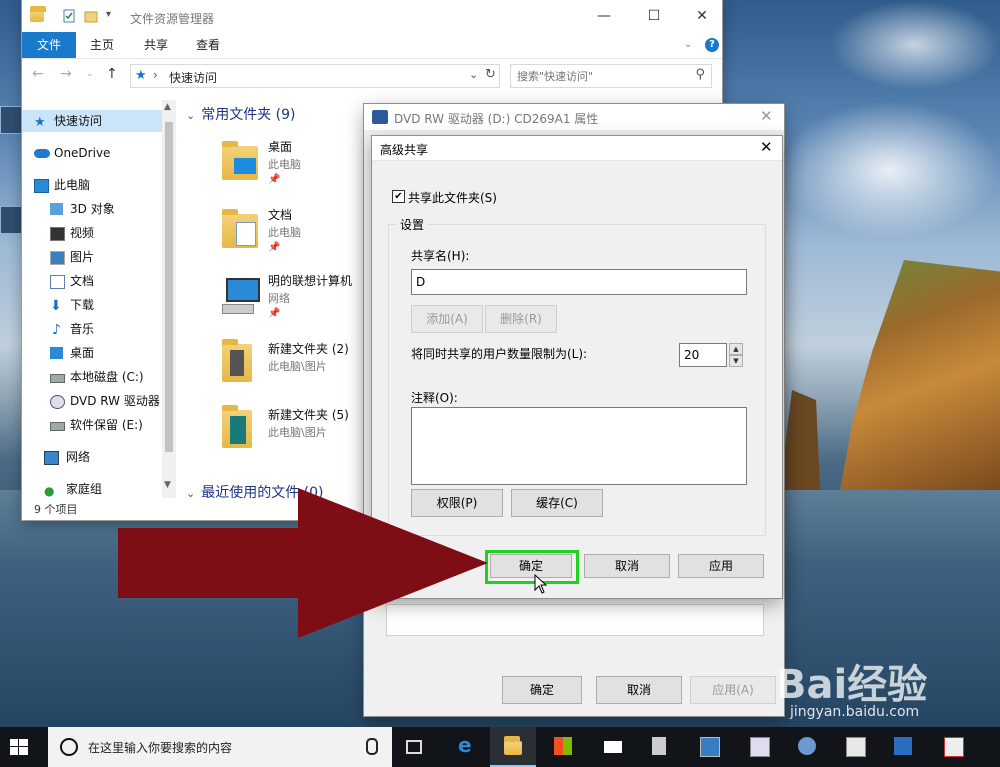 The image size is (1000, 767). What do you see at coordinates (156, 45) in the screenshot?
I see `tab-share: 共享` at bounding box center [156, 45].